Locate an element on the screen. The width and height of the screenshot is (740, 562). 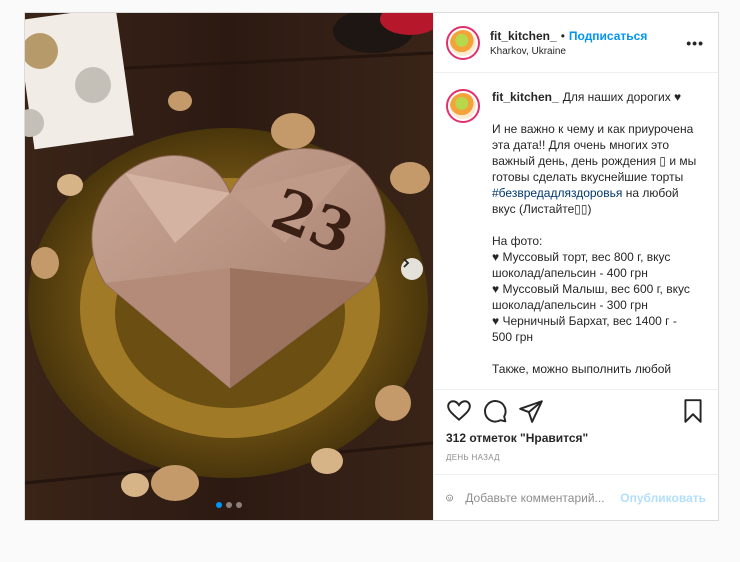
caption-text: Также, можно выполнить любой is located at coordinates (582, 369).